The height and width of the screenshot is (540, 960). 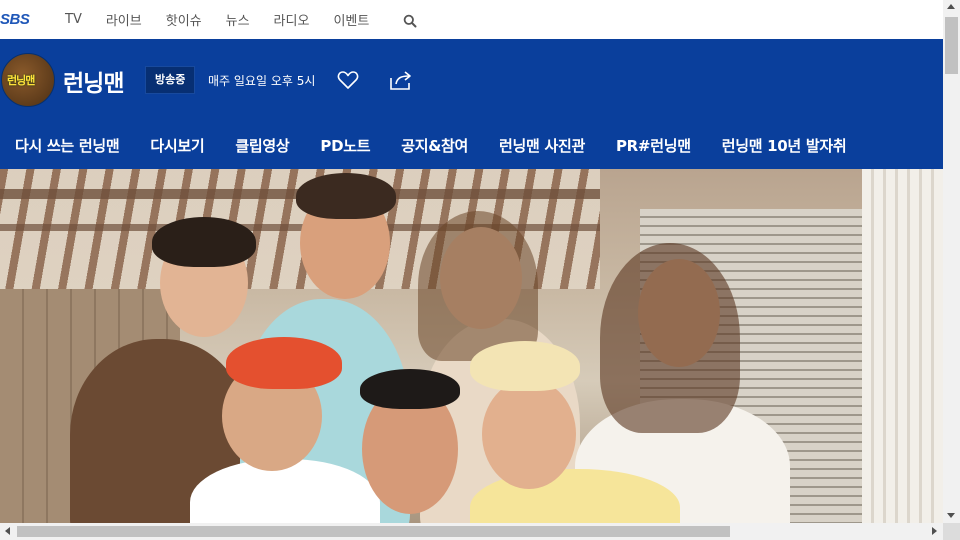 I want to click on global-menu: TV 라이브 핫이슈 뉴스 라디오 이벤트, so click(x=229, y=19).